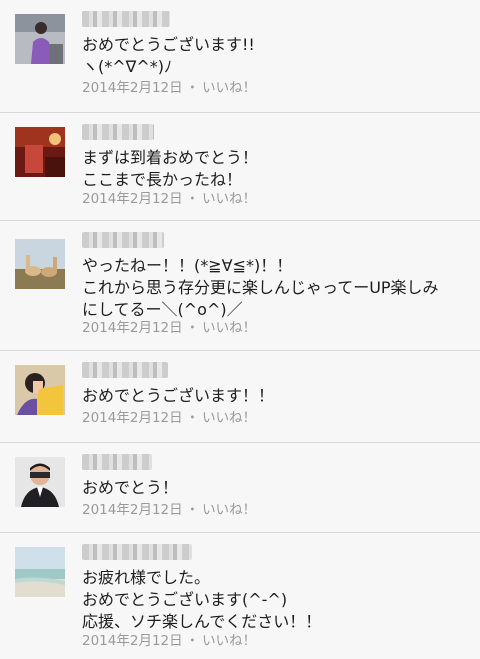 This screenshot has width=480, height=659. Describe the element at coordinates (40, 572) in the screenshot. I see `beach-icon` at that location.